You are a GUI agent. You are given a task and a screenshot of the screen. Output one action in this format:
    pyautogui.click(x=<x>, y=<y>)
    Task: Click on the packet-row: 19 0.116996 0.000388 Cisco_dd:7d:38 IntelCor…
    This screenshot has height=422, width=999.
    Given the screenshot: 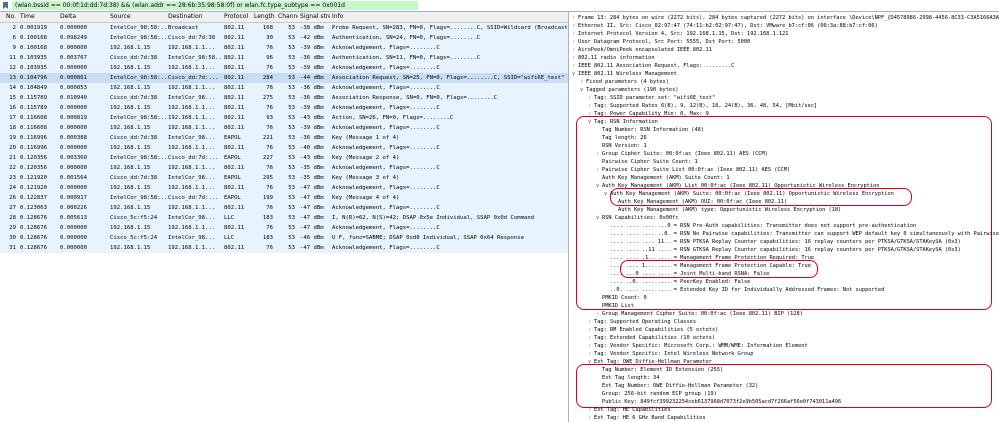 What is the action you would take?
    pyautogui.click(x=284, y=138)
    